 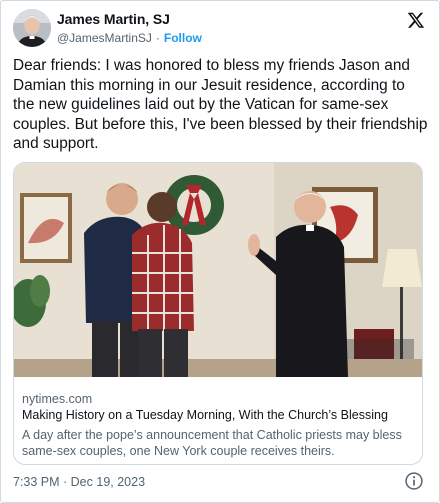 I want to click on tweet-timestamp: 7:33 PM · Dec 19, 2023, so click(x=79, y=482).